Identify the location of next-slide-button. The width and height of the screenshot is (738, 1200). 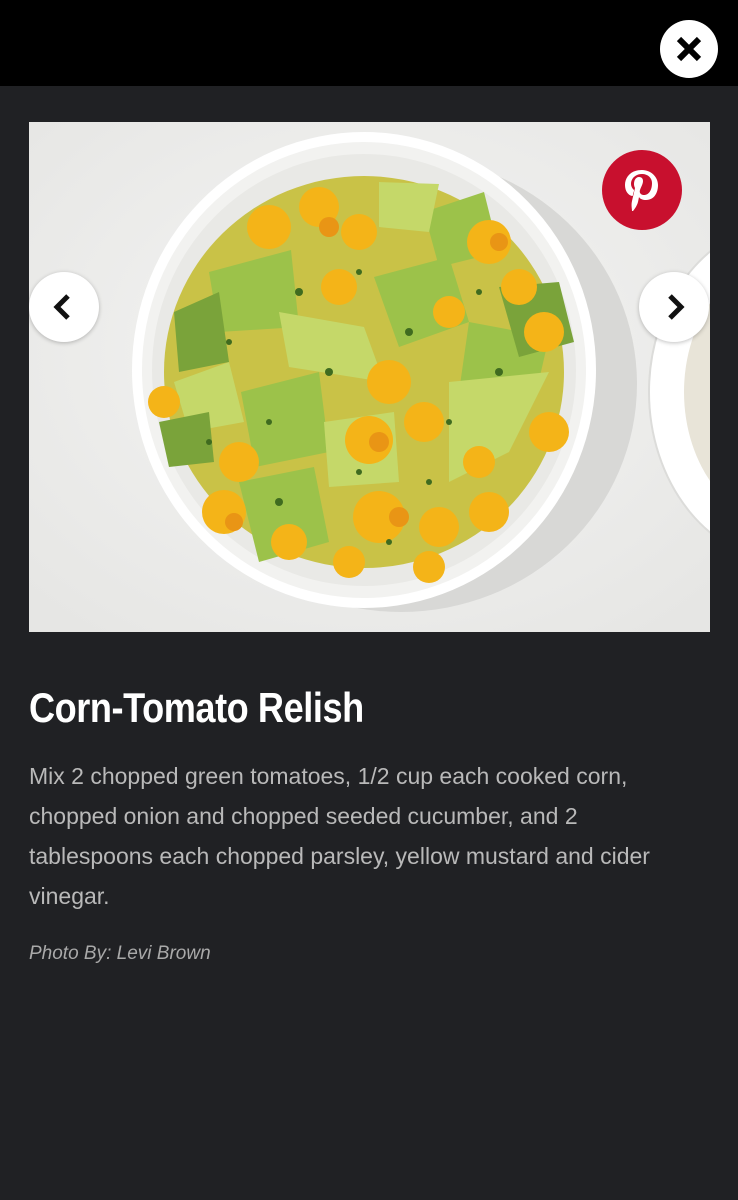
(674, 307).